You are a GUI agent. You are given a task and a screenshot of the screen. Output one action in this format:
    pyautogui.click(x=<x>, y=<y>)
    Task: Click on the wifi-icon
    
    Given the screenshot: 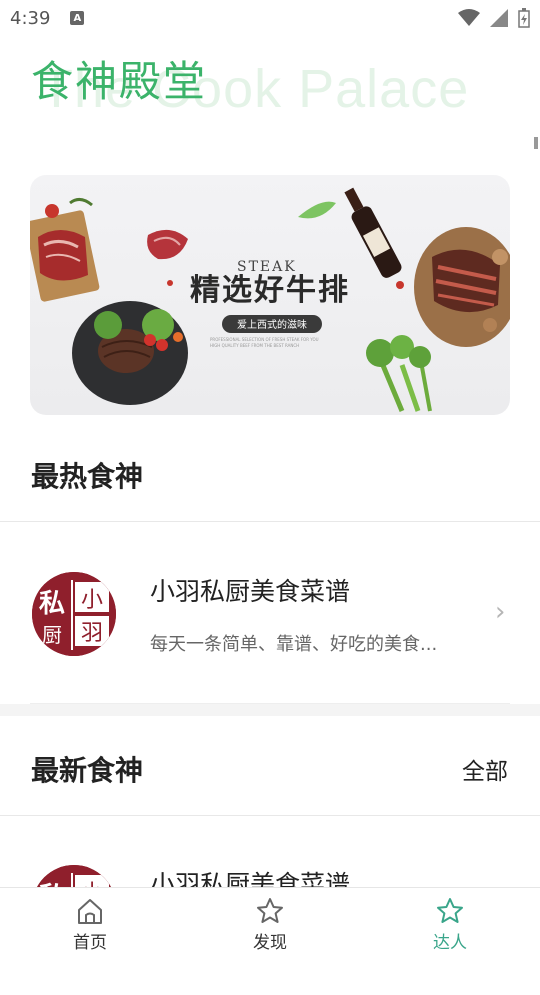 What is the action you would take?
    pyautogui.click(x=469, y=17)
    